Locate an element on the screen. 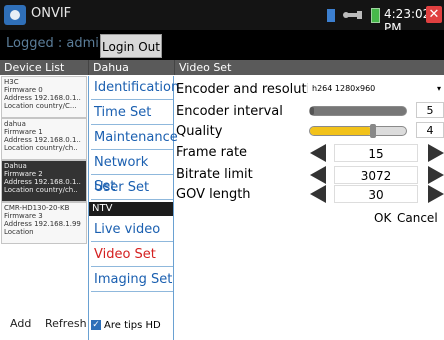 Image resolution: width=444 pixels, height=340 pixels. device-firmware: Firmware 0 is located at coordinates (23, 90).